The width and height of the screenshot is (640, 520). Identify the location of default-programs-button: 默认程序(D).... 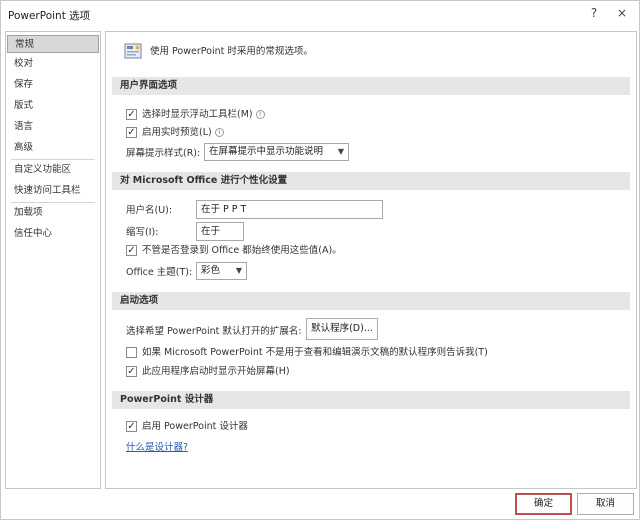
(342, 329).